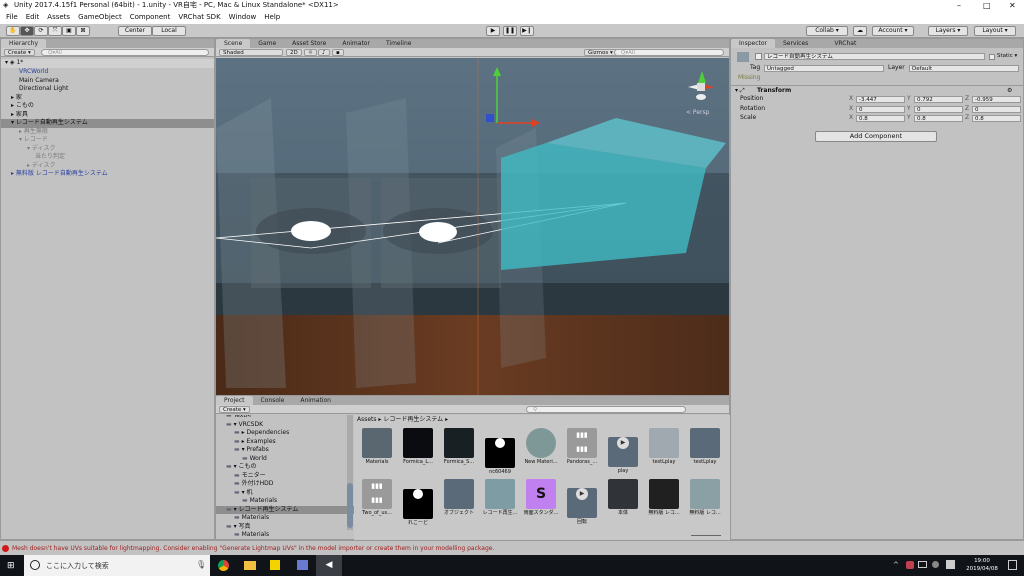  What do you see at coordinates (169, 31) in the screenshot?
I see `pivot-local-button: Local` at bounding box center [169, 31].